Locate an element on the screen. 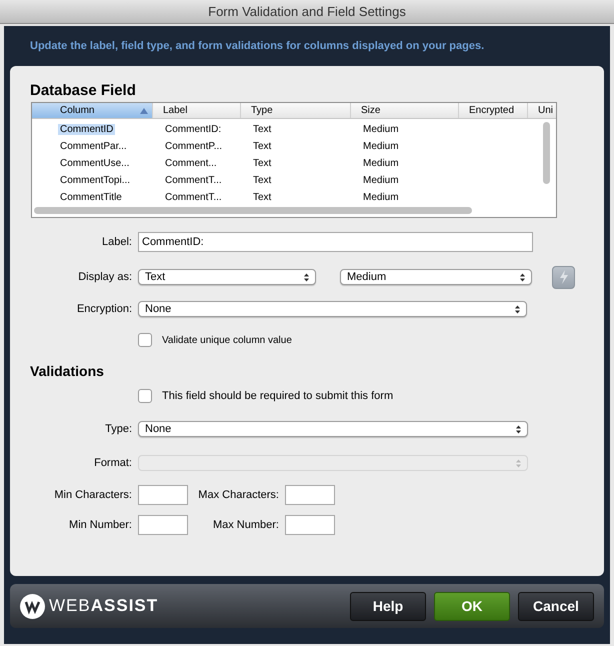  dialog-button: Cancel is located at coordinates (556, 606).